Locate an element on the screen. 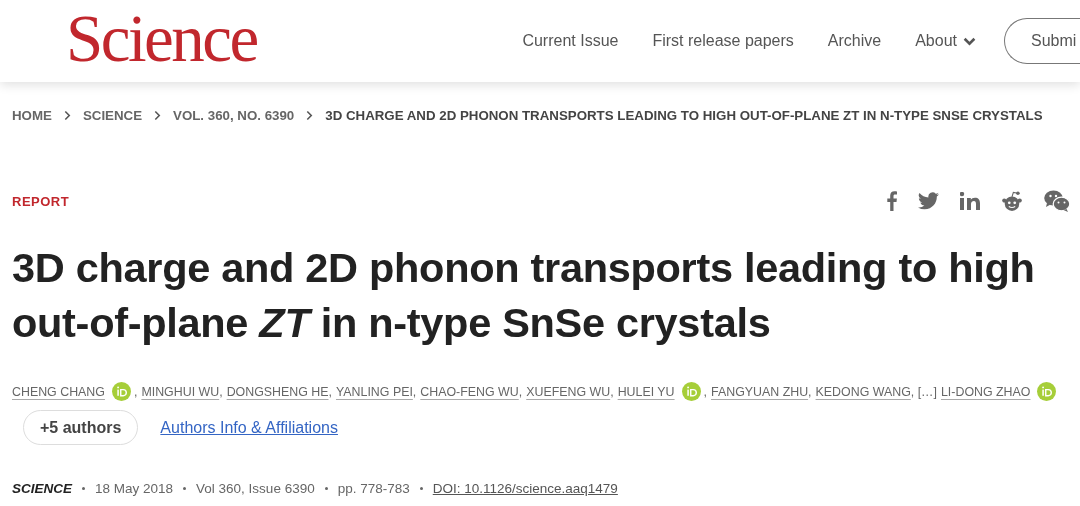 The height and width of the screenshot is (506, 1080). author-link: KEDONG WANG is located at coordinates (863, 391).